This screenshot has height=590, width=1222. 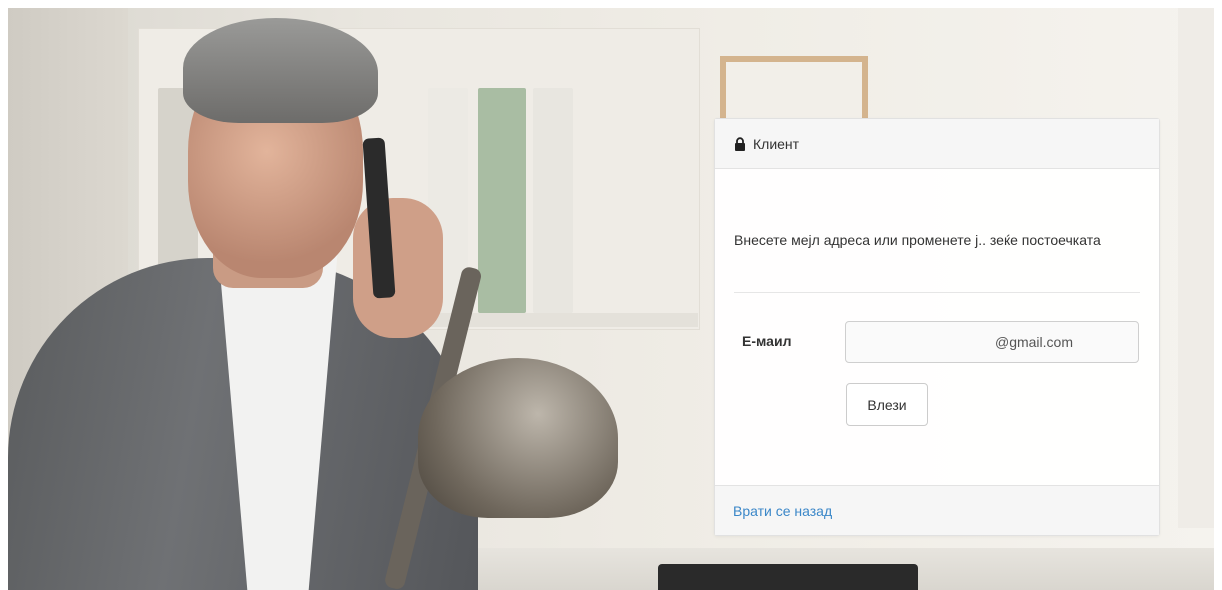 What do you see at coordinates (887, 404) in the screenshot?
I see `login-button: Влези` at bounding box center [887, 404].